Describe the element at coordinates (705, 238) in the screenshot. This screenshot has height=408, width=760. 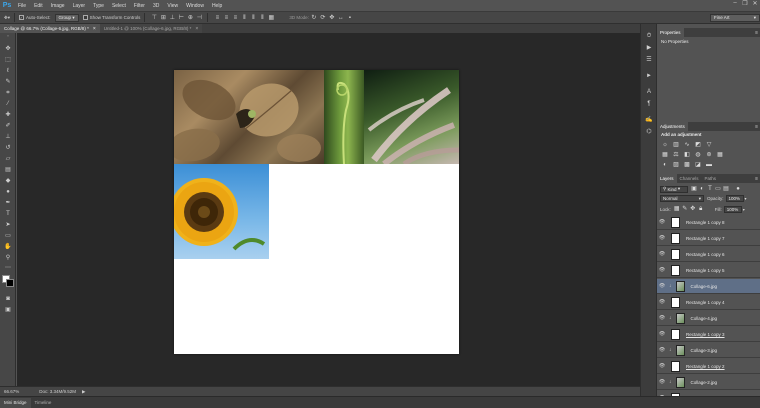
I see `layer-name: Rectangle 1 copy 7` at that location.